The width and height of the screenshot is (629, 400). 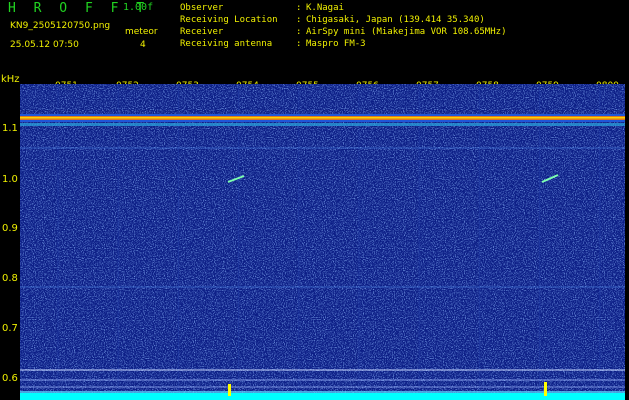 I want to click on noise-floor-edge, so click(x=322, y=392).